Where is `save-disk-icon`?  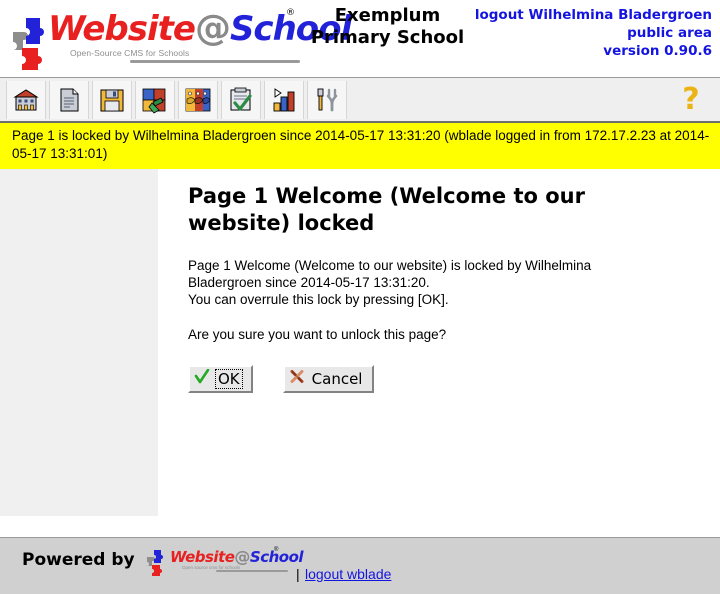
save-disk-icon is located at coordinates (112, 100).